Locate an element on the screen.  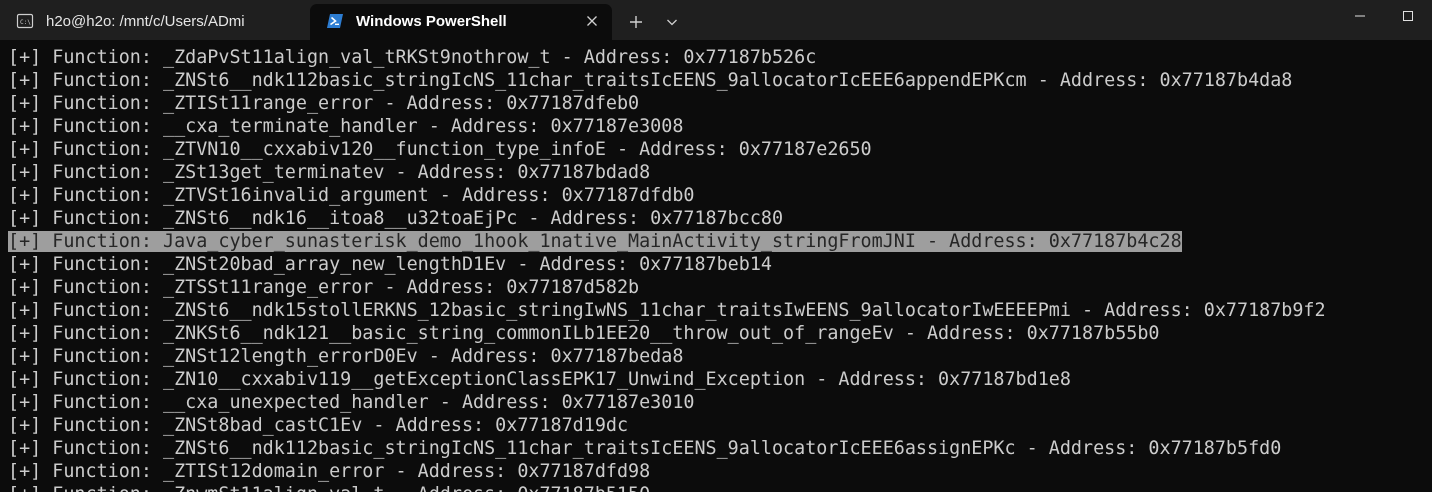
close-icon is located at coordinates (592, 21).